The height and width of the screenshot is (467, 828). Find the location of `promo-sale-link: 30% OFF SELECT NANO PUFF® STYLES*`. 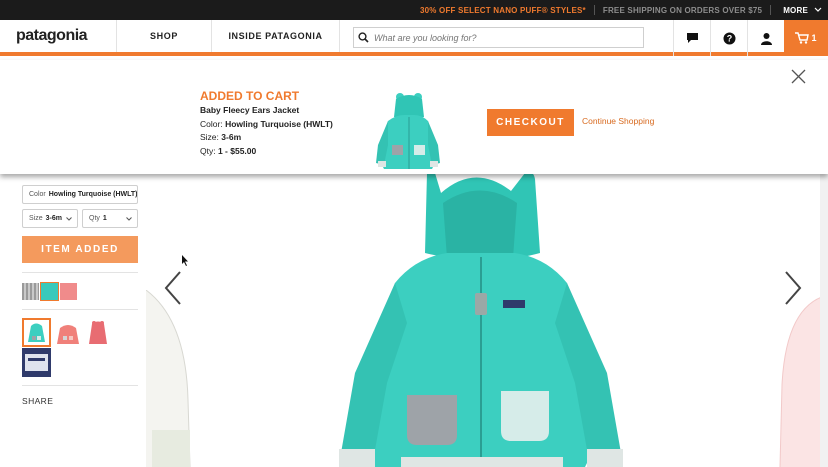

promo-sale-link: 30% OFF SELECT NANO PUFF® STYLES* is located at coordinates (503, 10).